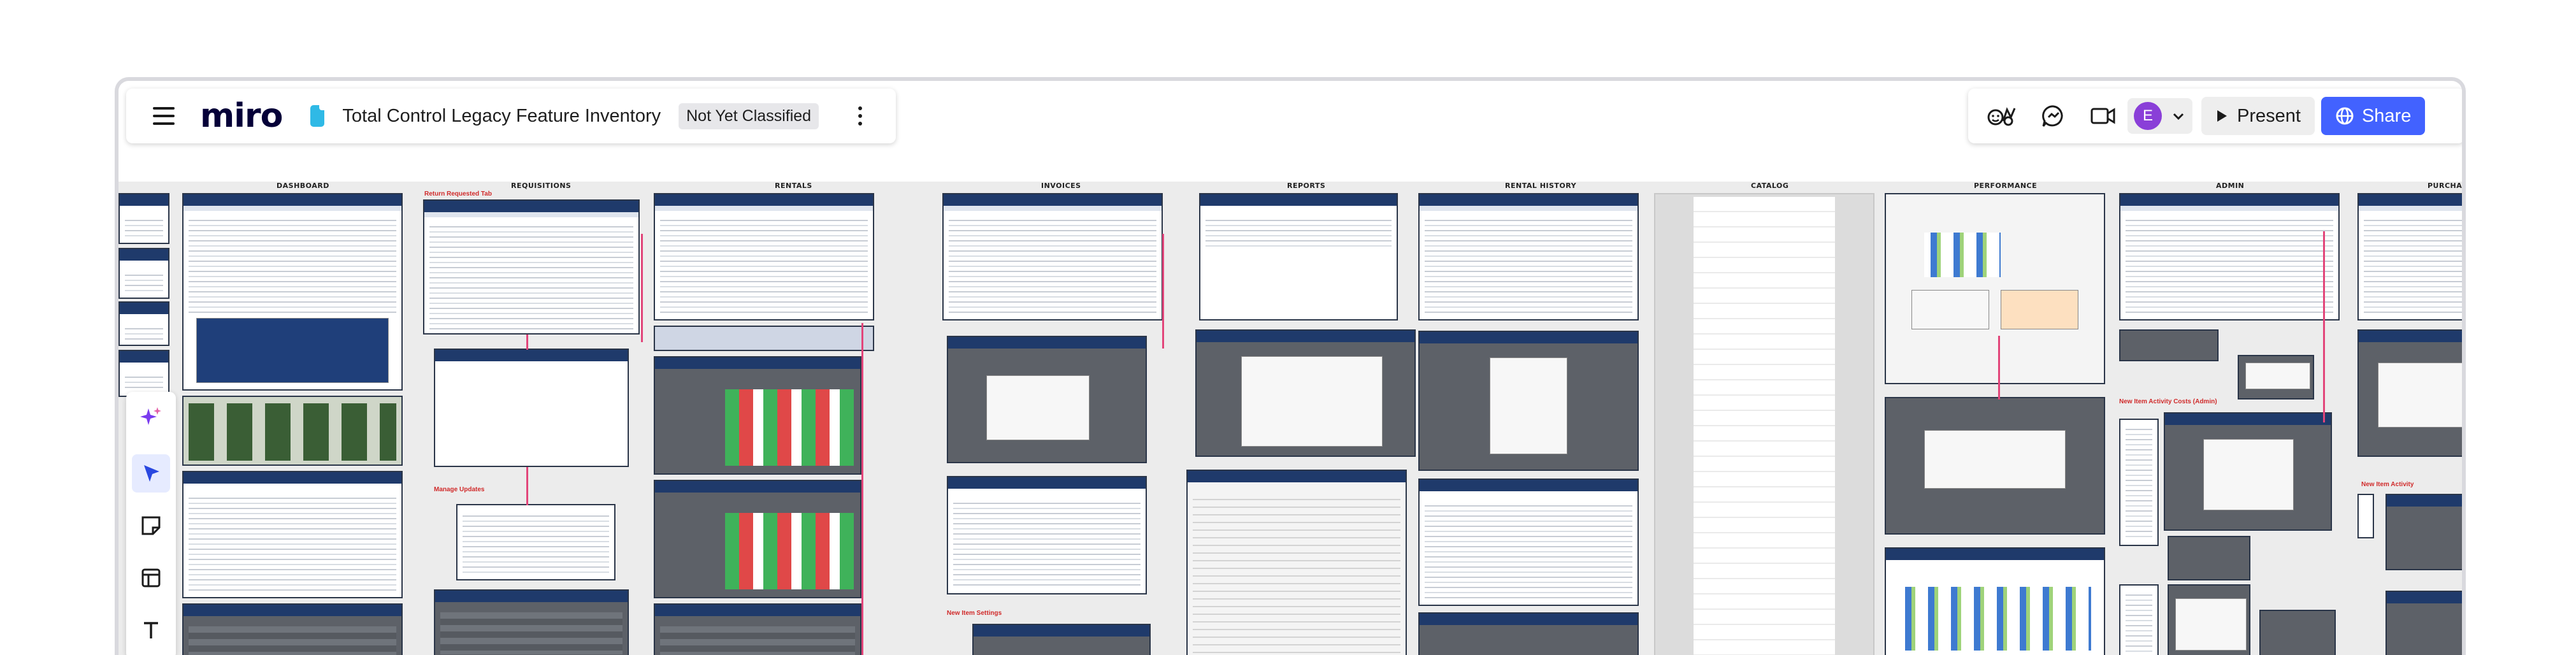 This screenshot has width=2576, height=655. I want to click on column-label-purchase: PURCHAS, so click(2447, 186).